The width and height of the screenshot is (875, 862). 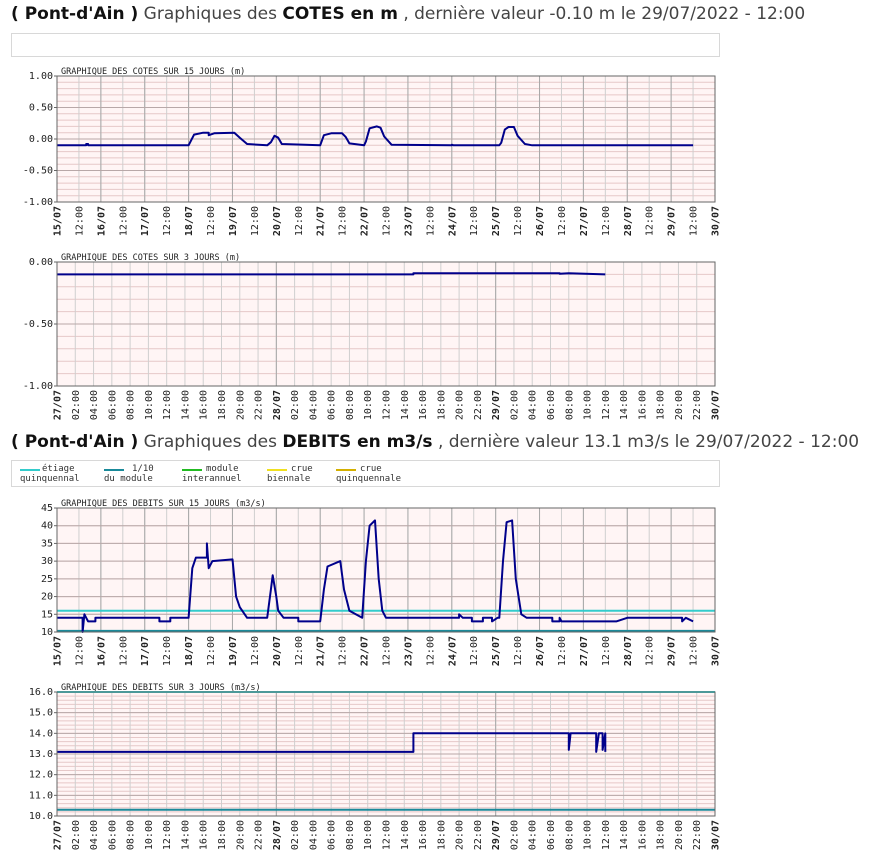 What do you see at coordinates (112, 405) in the screenshot?
I see `x-tick-label: 06:00` at bounding box center [112, 405].